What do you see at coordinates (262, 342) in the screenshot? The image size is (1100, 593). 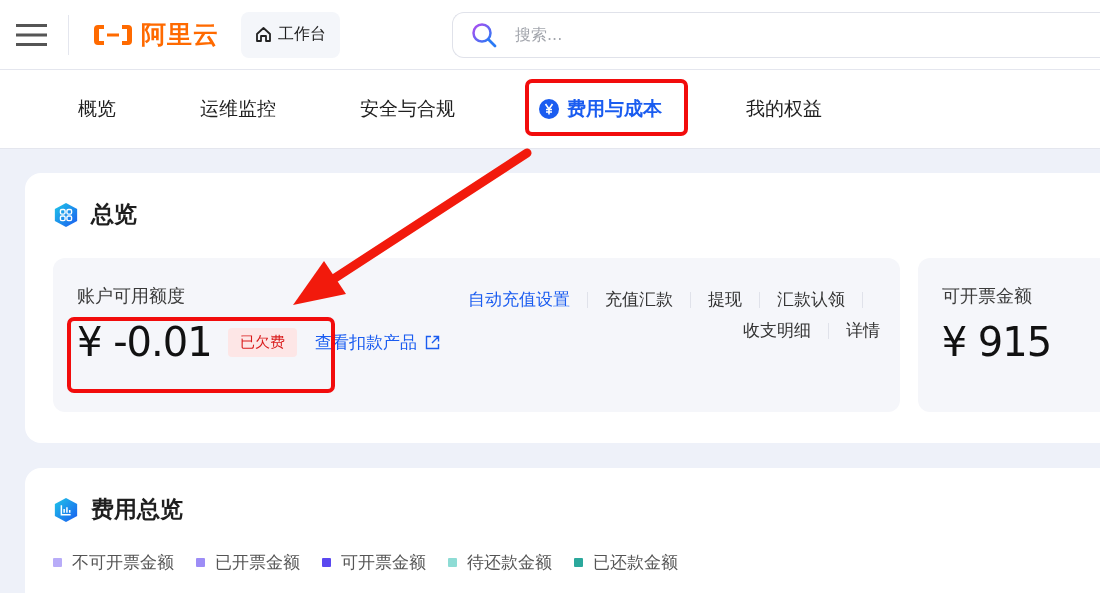 I see `status-badge: 已欠费` at bounding box center [262, 342].